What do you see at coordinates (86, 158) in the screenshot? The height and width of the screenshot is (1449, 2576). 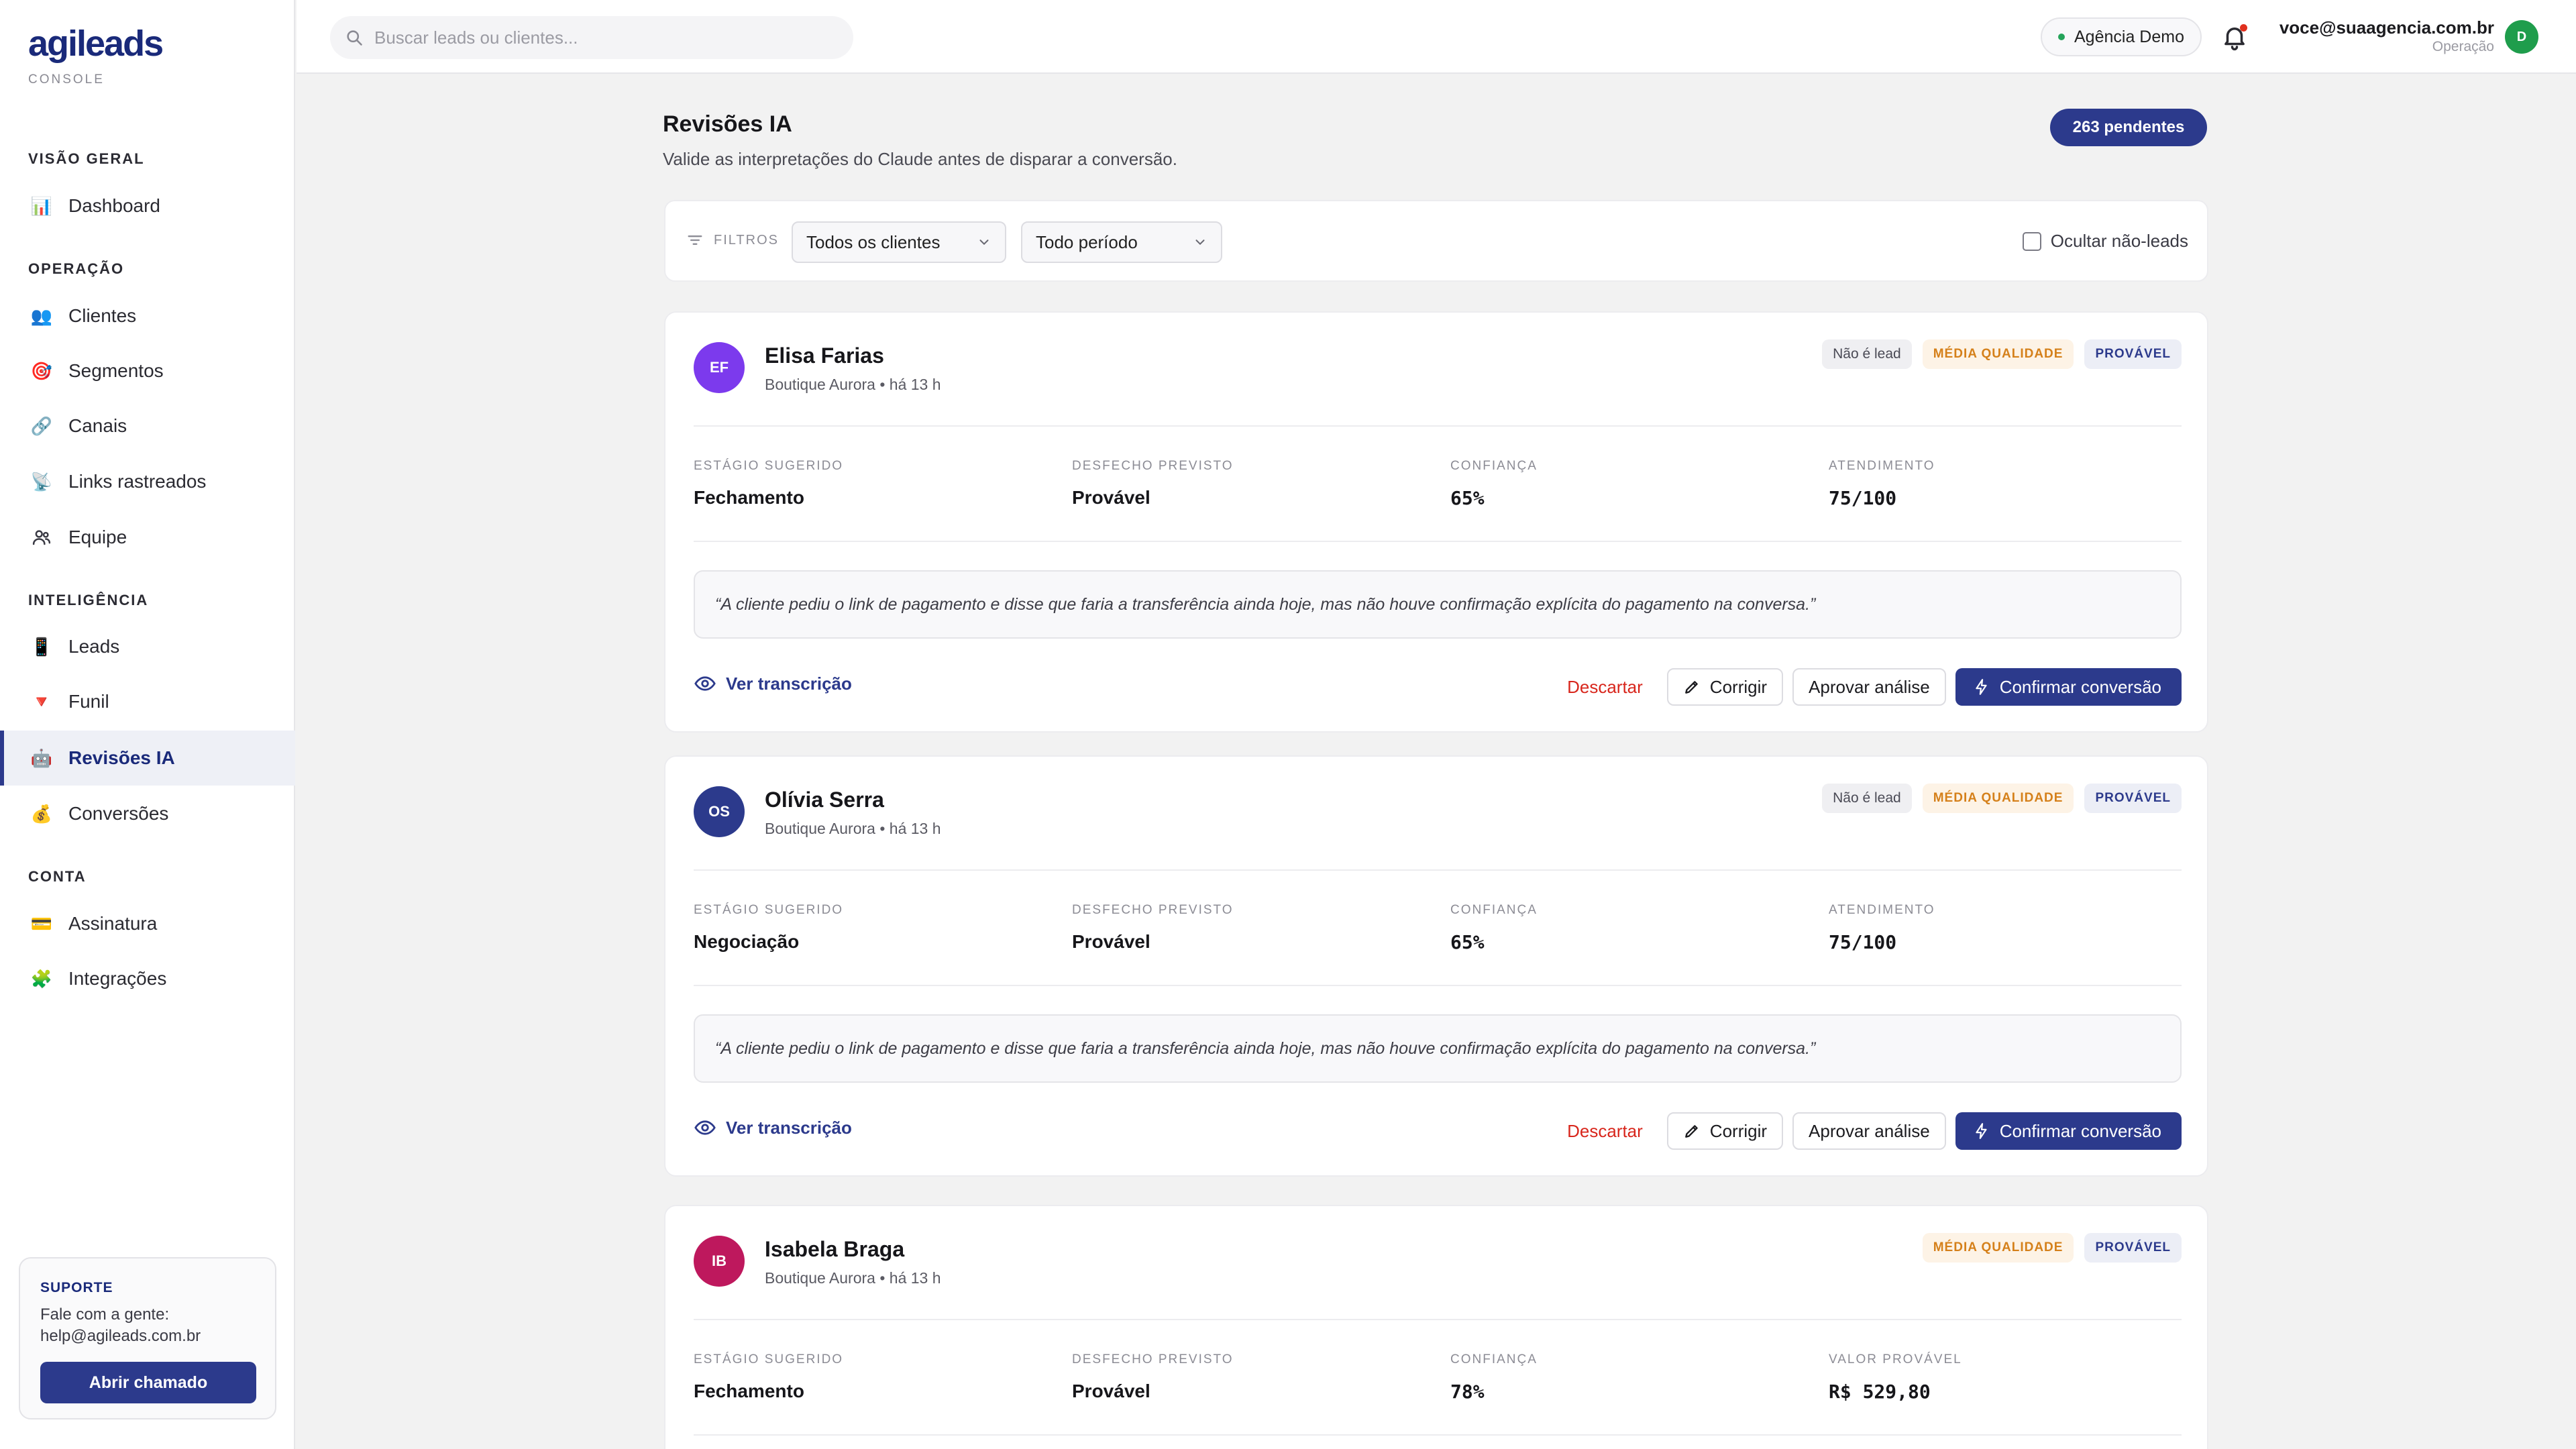 I see `nav-section-title: VISÃO GERAL` at bounding box center [86, 158].